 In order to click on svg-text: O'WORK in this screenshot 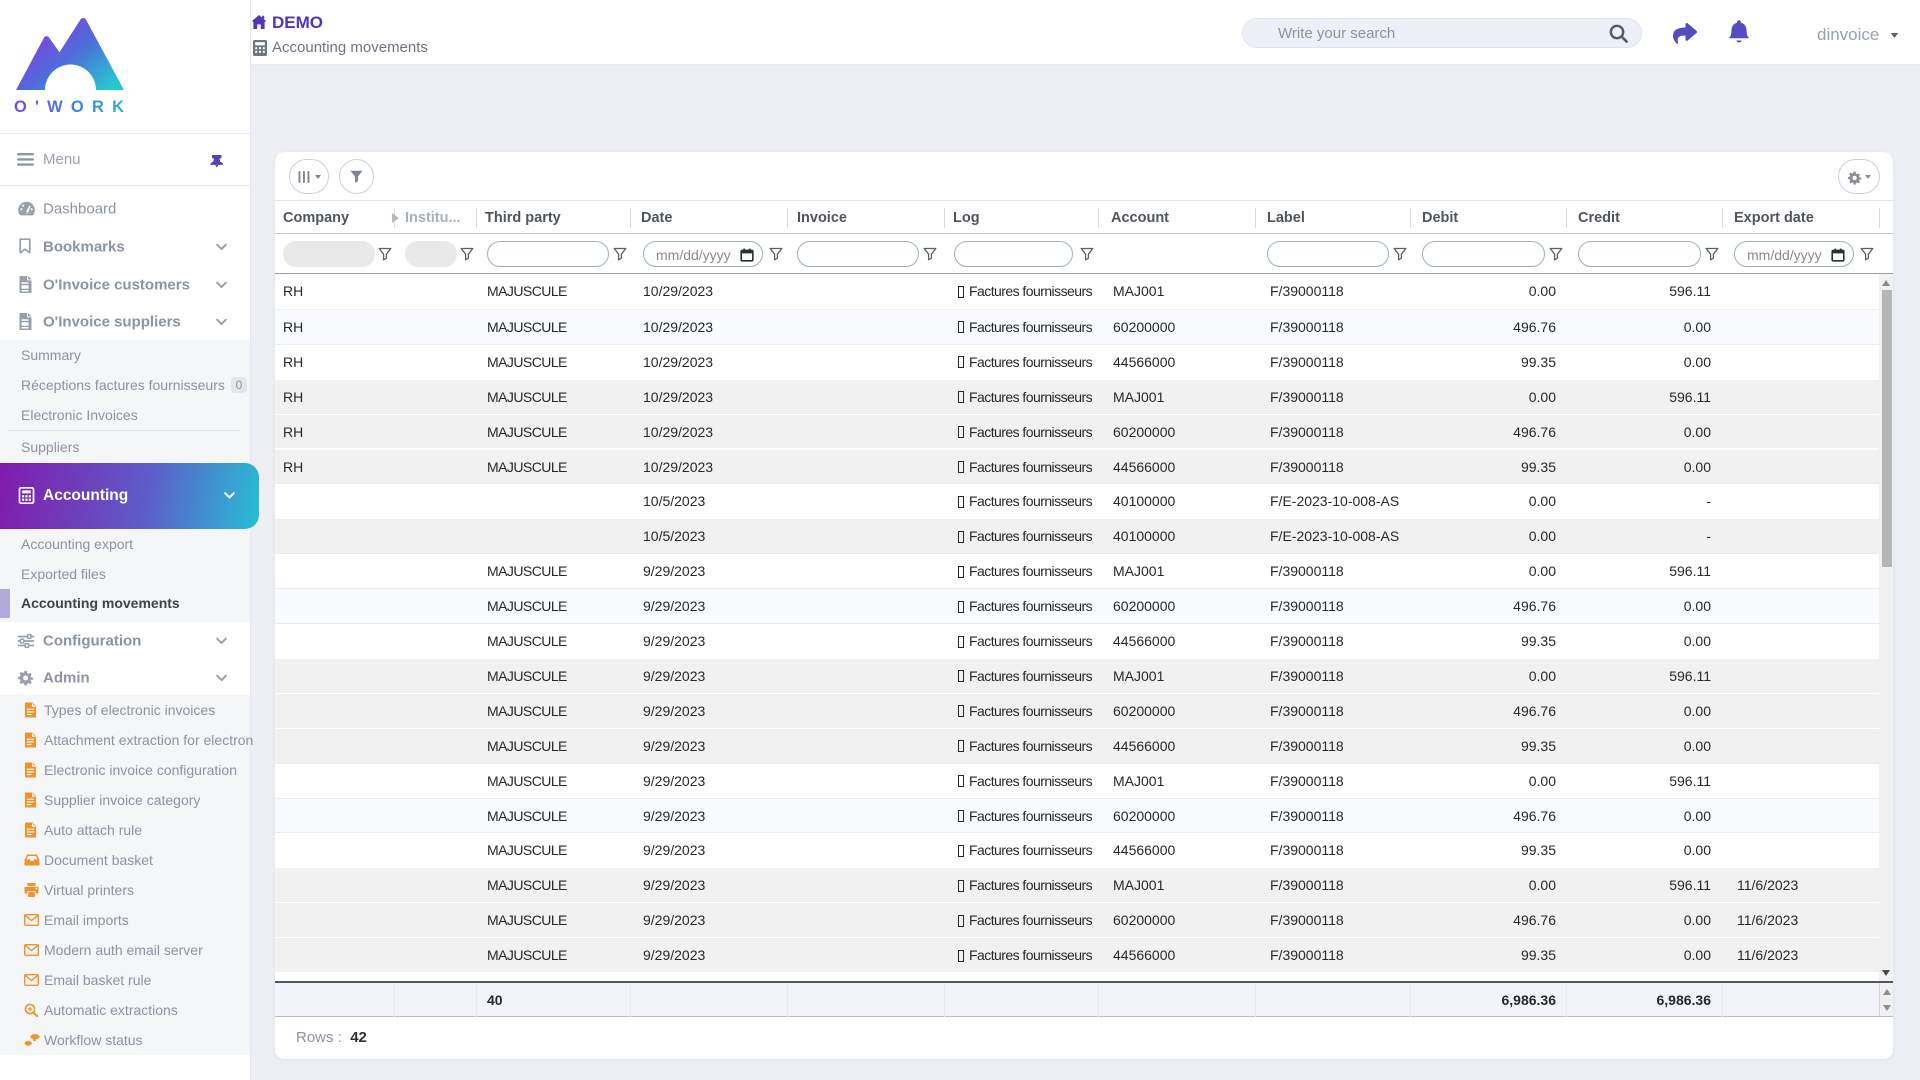, I will do `click(73, 107)`.